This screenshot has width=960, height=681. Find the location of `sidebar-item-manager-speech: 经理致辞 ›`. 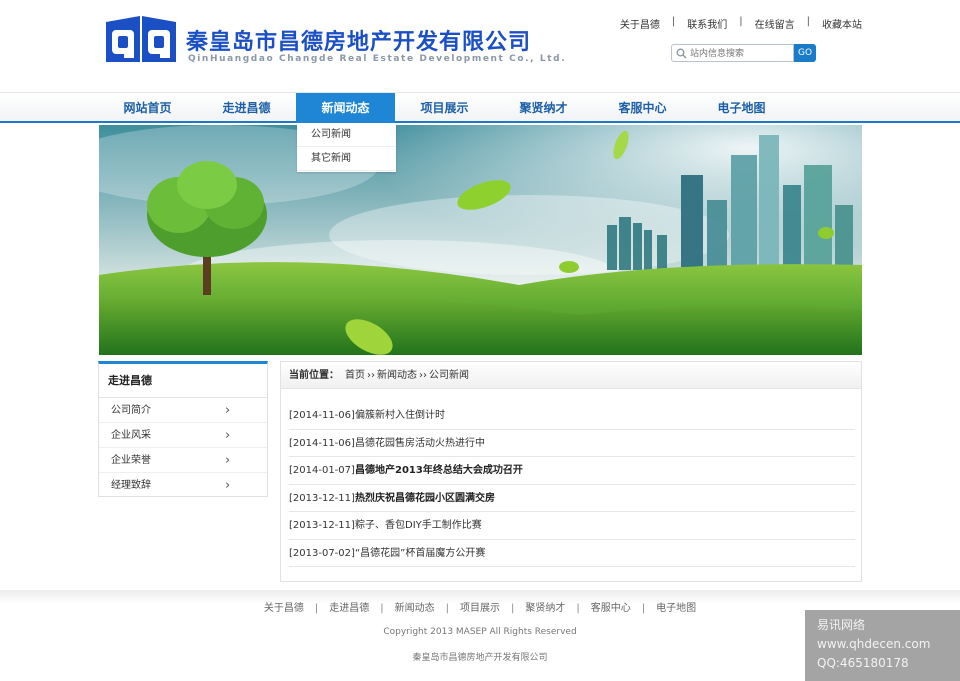

sidebar-item-manager-speech: 经理致辞 › is located at coordinates (183, 485).